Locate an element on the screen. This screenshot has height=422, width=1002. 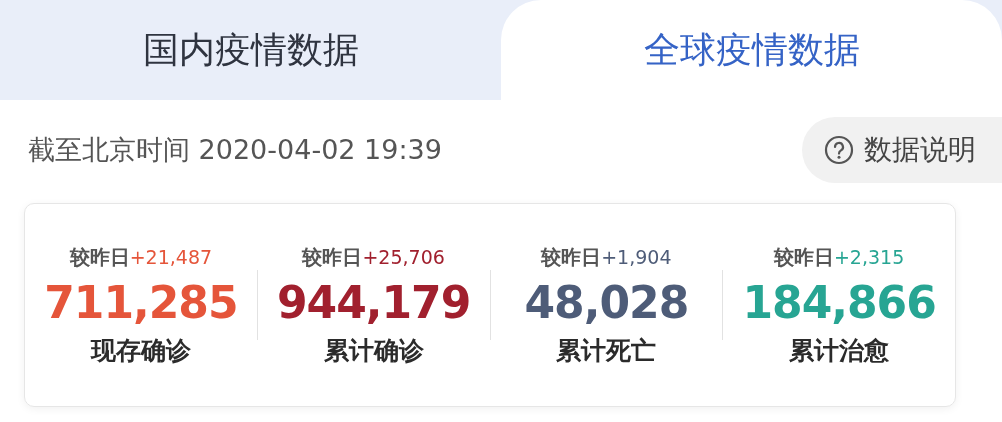
stat-label: 累计死亡 is located at coordinates (606, 350).